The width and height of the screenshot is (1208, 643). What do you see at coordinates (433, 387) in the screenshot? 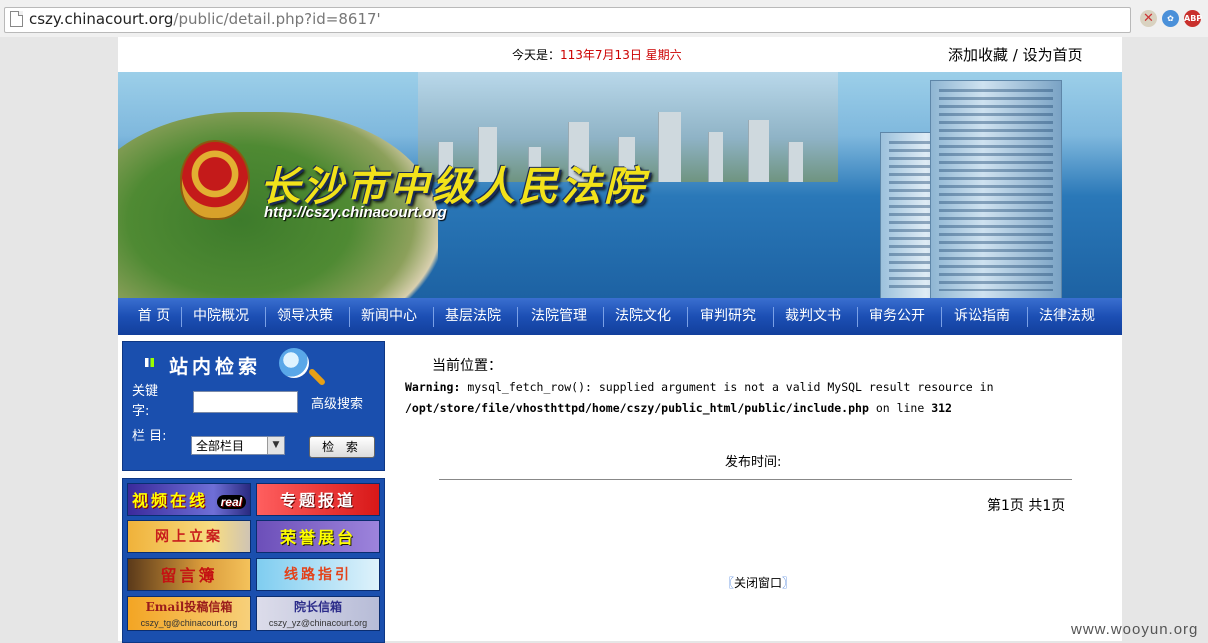
I see `warning-label: Warning:` at bounding box center [433, 387].